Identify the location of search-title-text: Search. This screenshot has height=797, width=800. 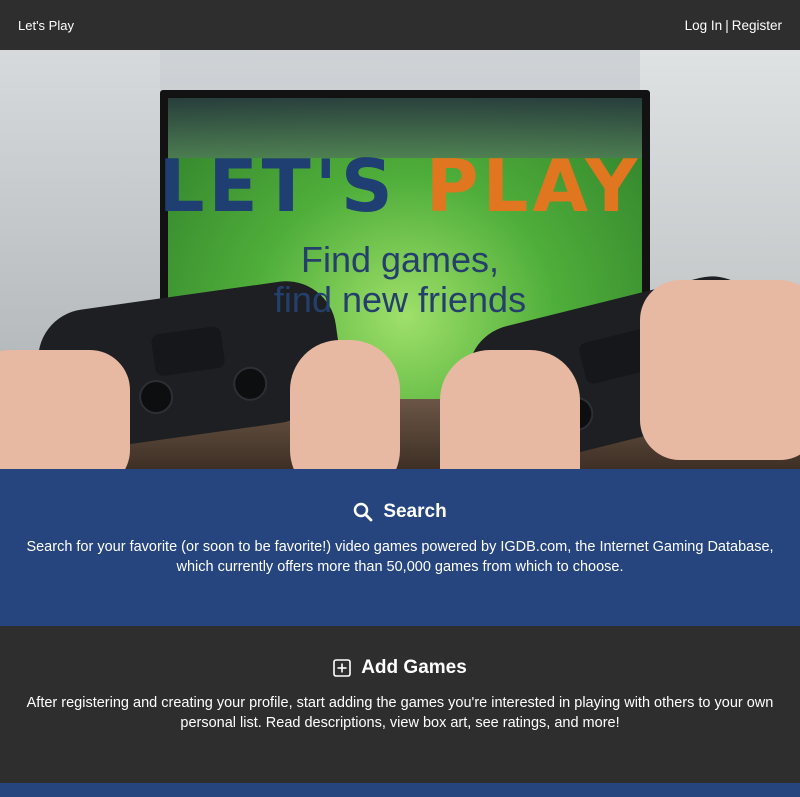
(415, 511).